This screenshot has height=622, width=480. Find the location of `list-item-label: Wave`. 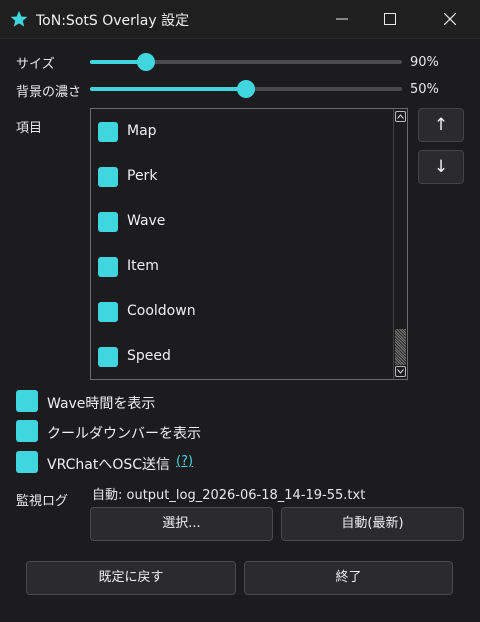

list-item-label: Wave is located at coordinates (146, 221).